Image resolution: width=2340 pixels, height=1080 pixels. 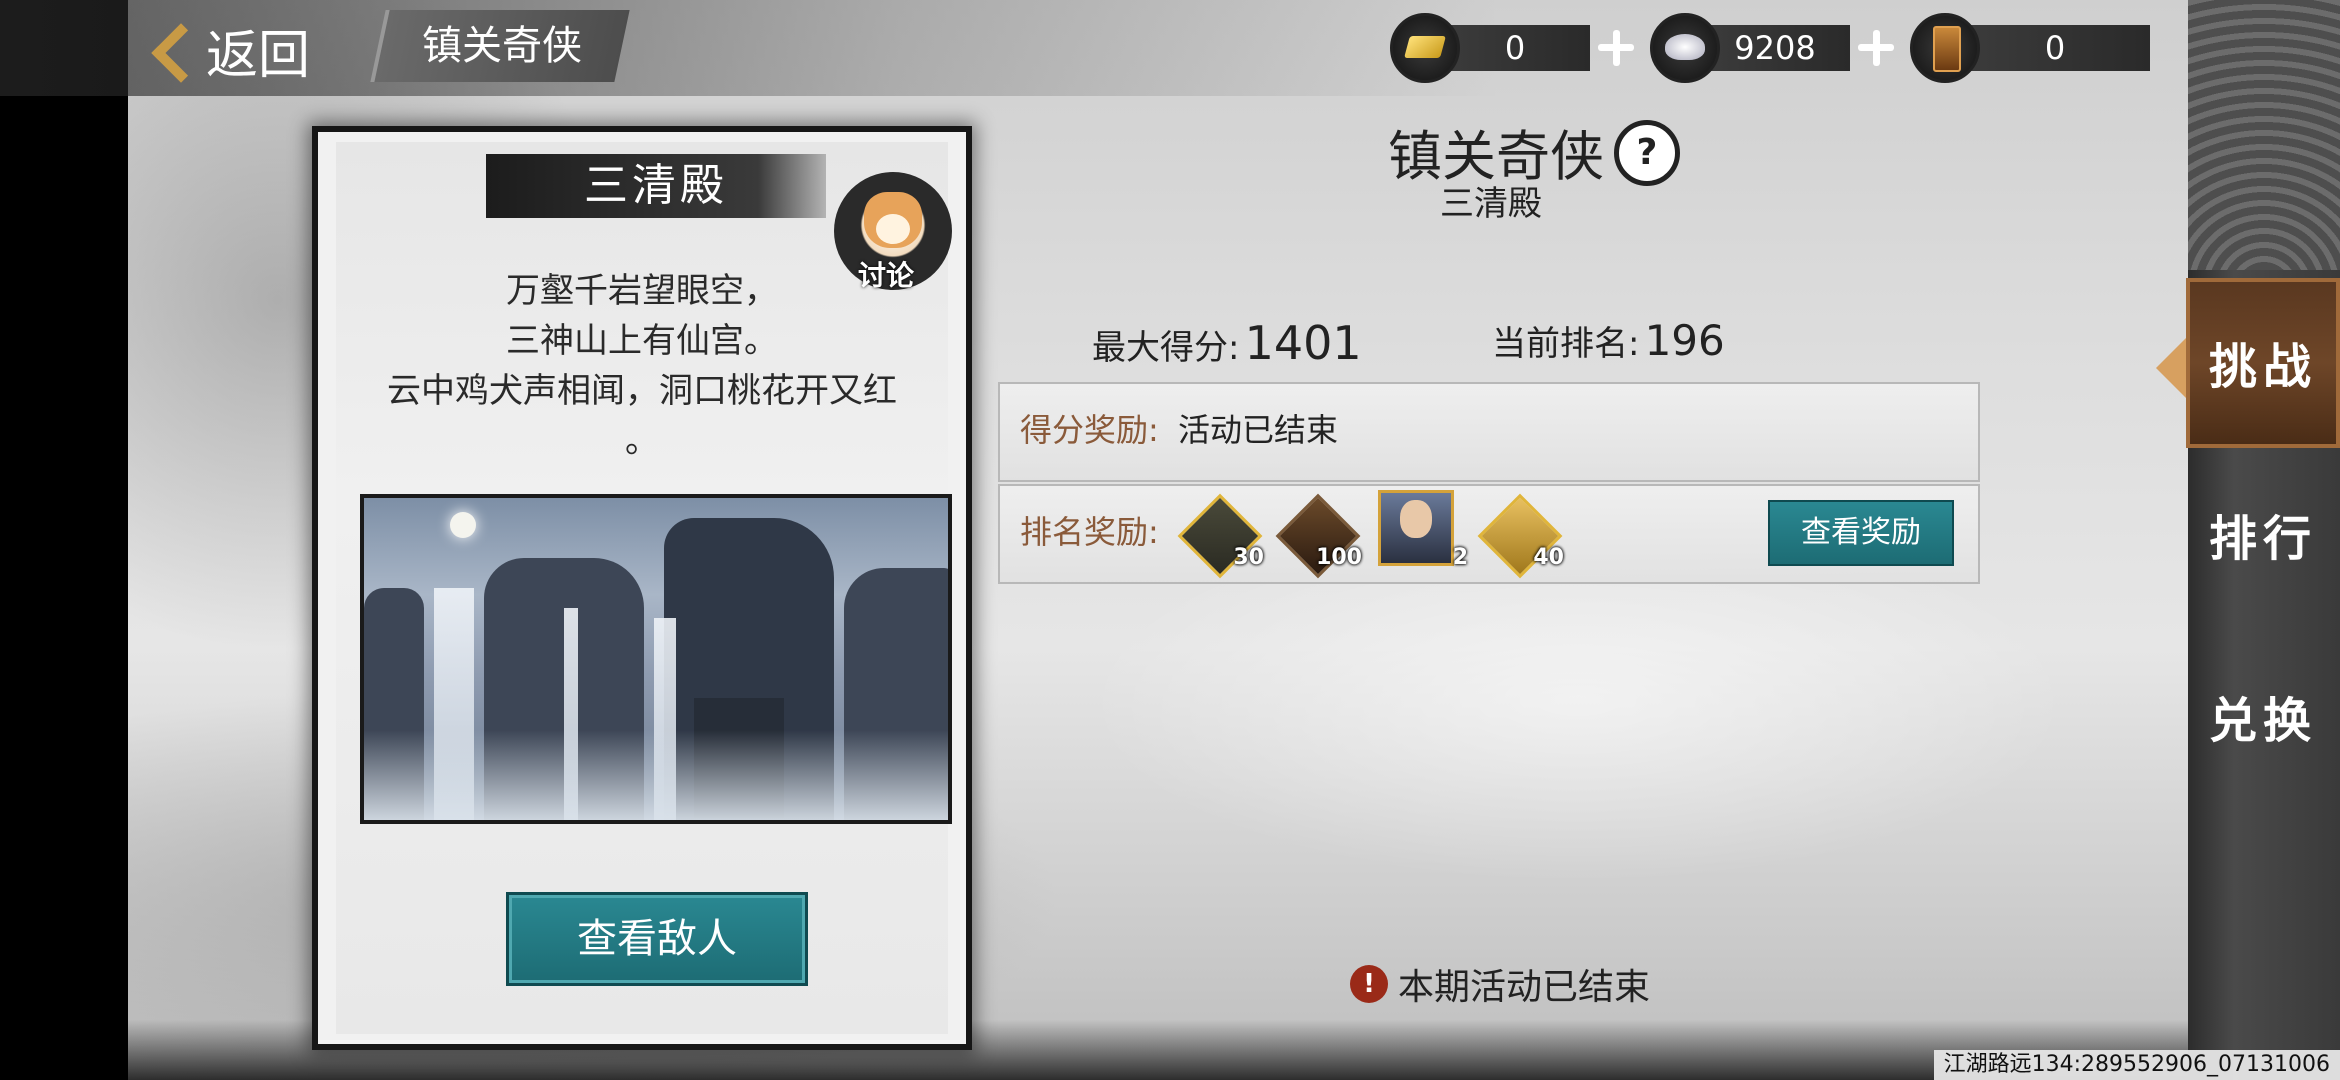 I want to click on hero-portrait-icon: 2, so click(x=1423, y=530).